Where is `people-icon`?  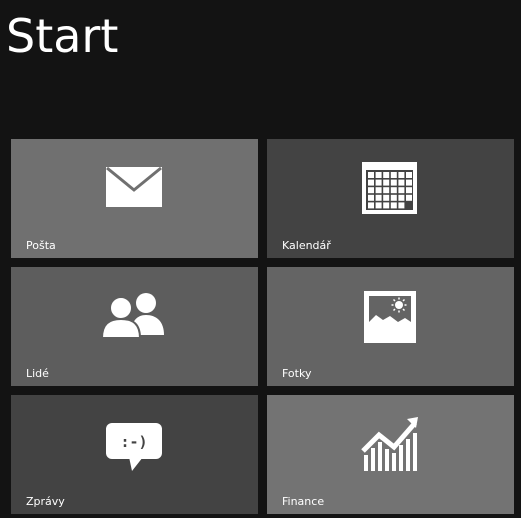
people-icon is located at coordinates (132, 316).